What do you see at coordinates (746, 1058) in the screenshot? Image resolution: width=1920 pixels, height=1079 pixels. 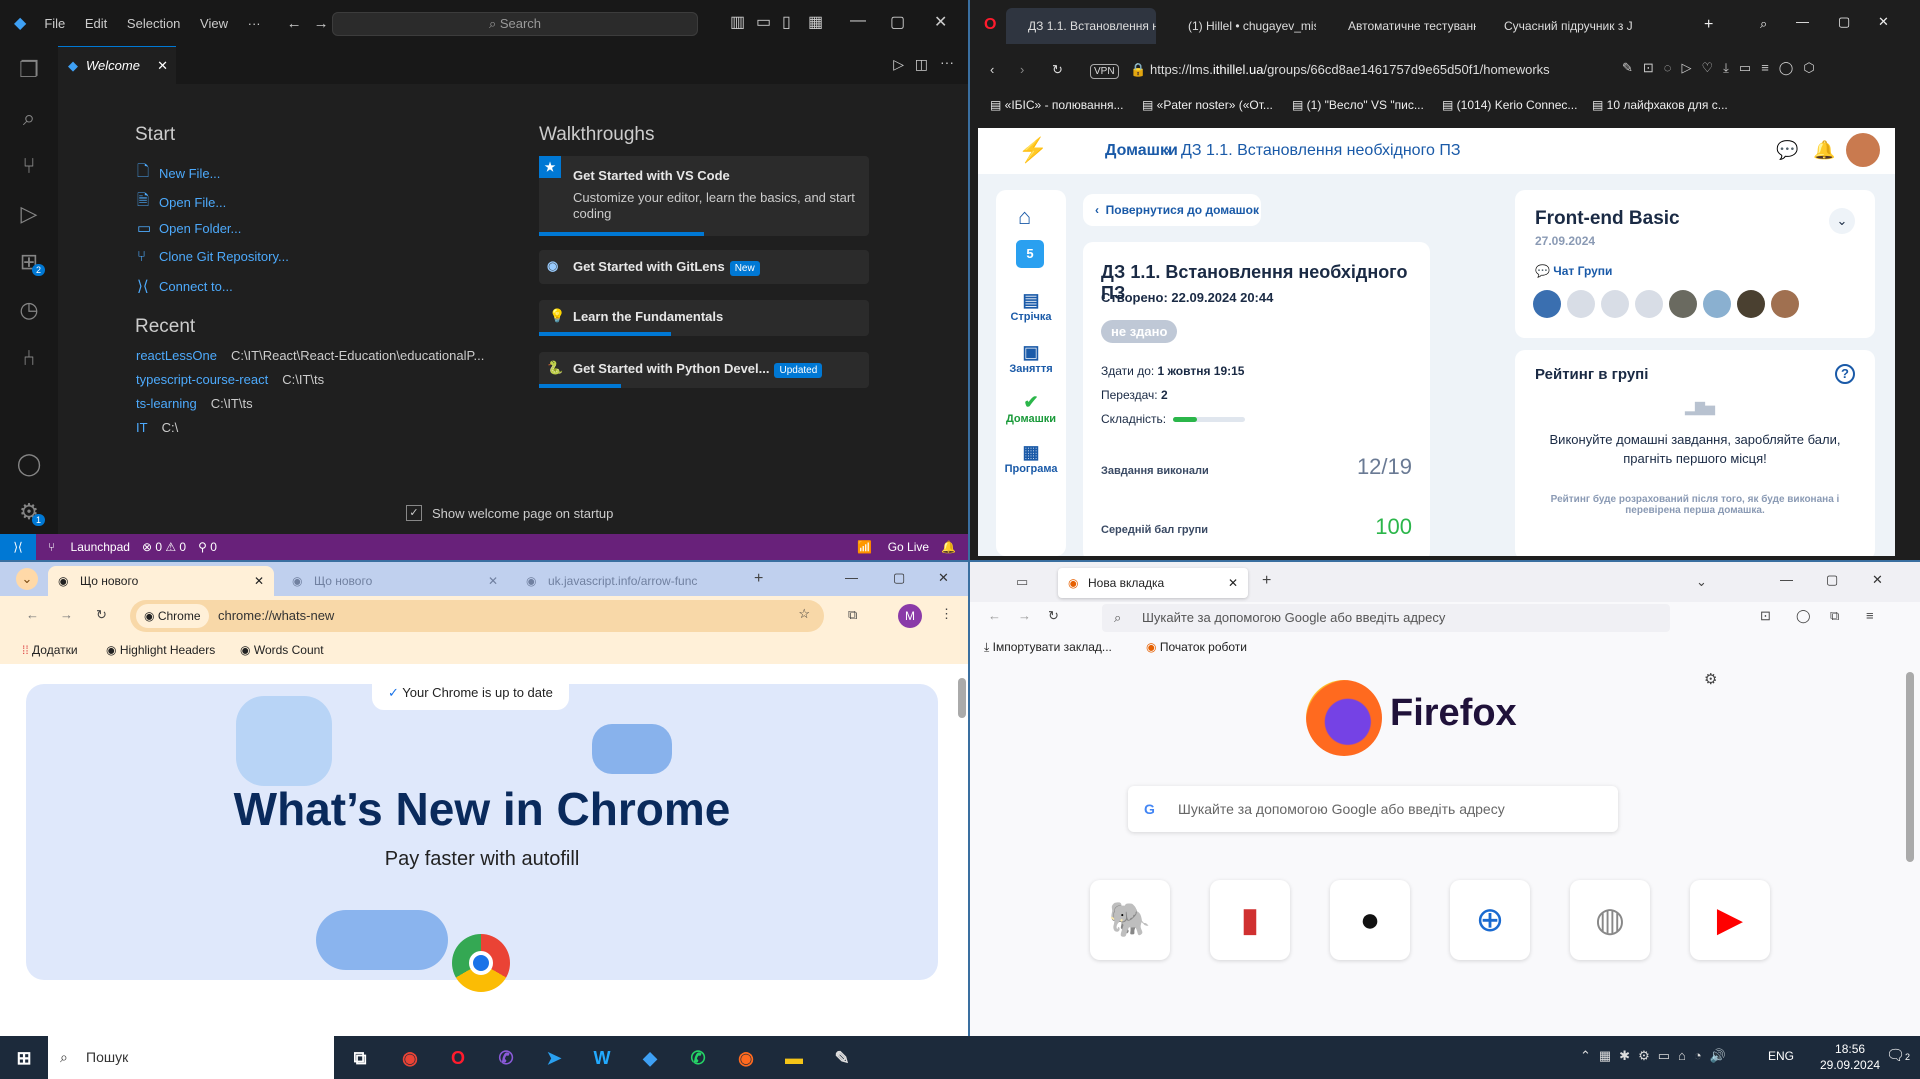 I see `firefox-taskbar-icon: ◉` at bounding box center [746, 1058].